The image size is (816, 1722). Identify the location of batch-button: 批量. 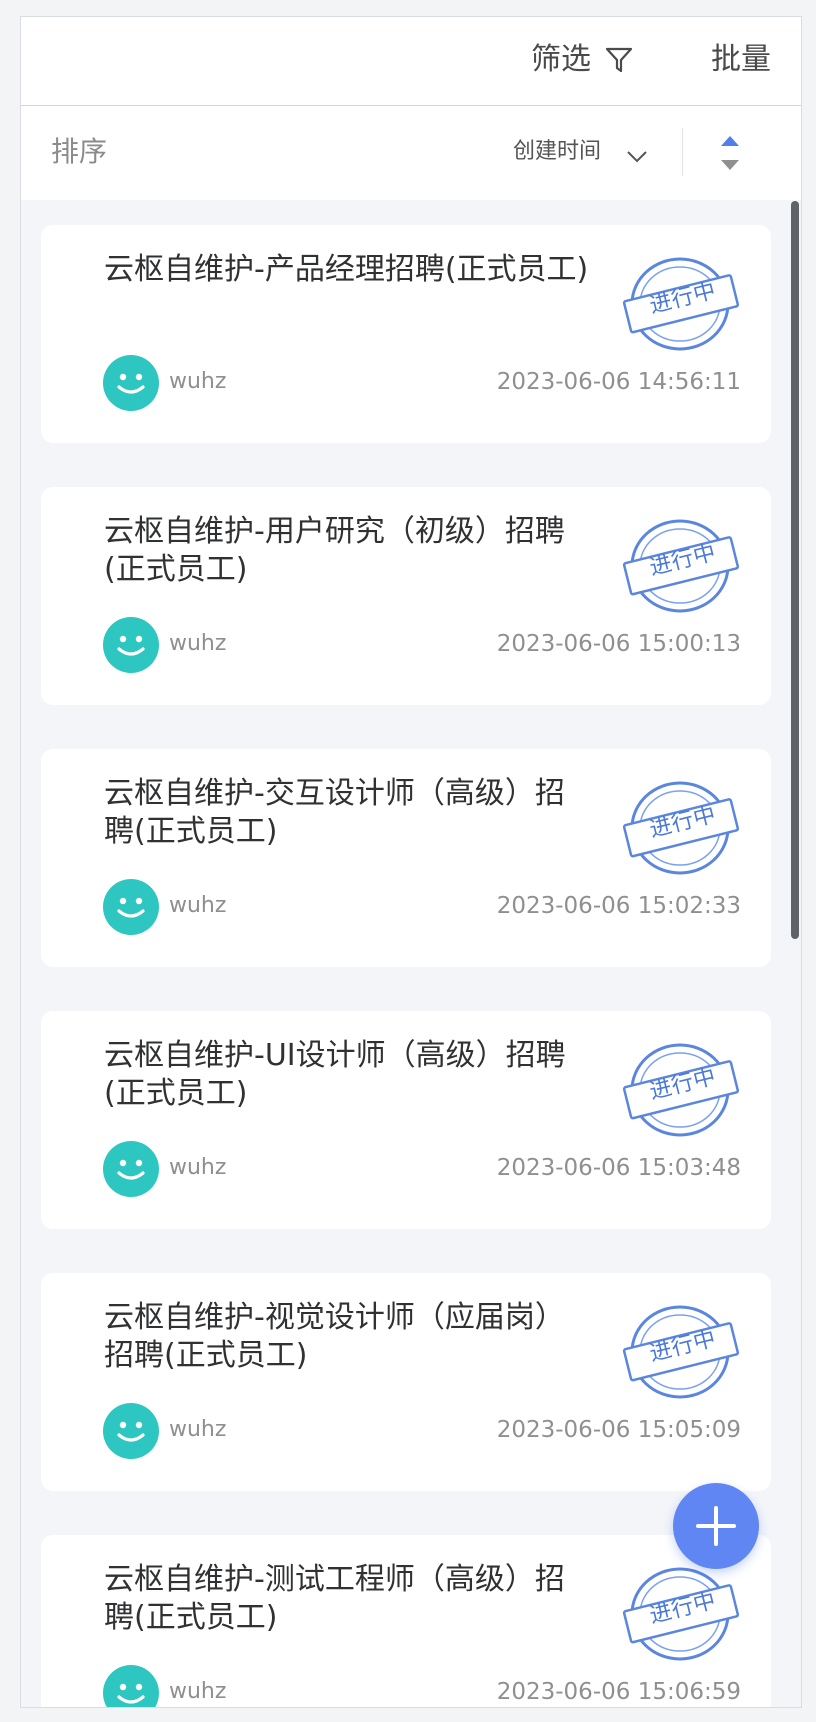
(741, 60).